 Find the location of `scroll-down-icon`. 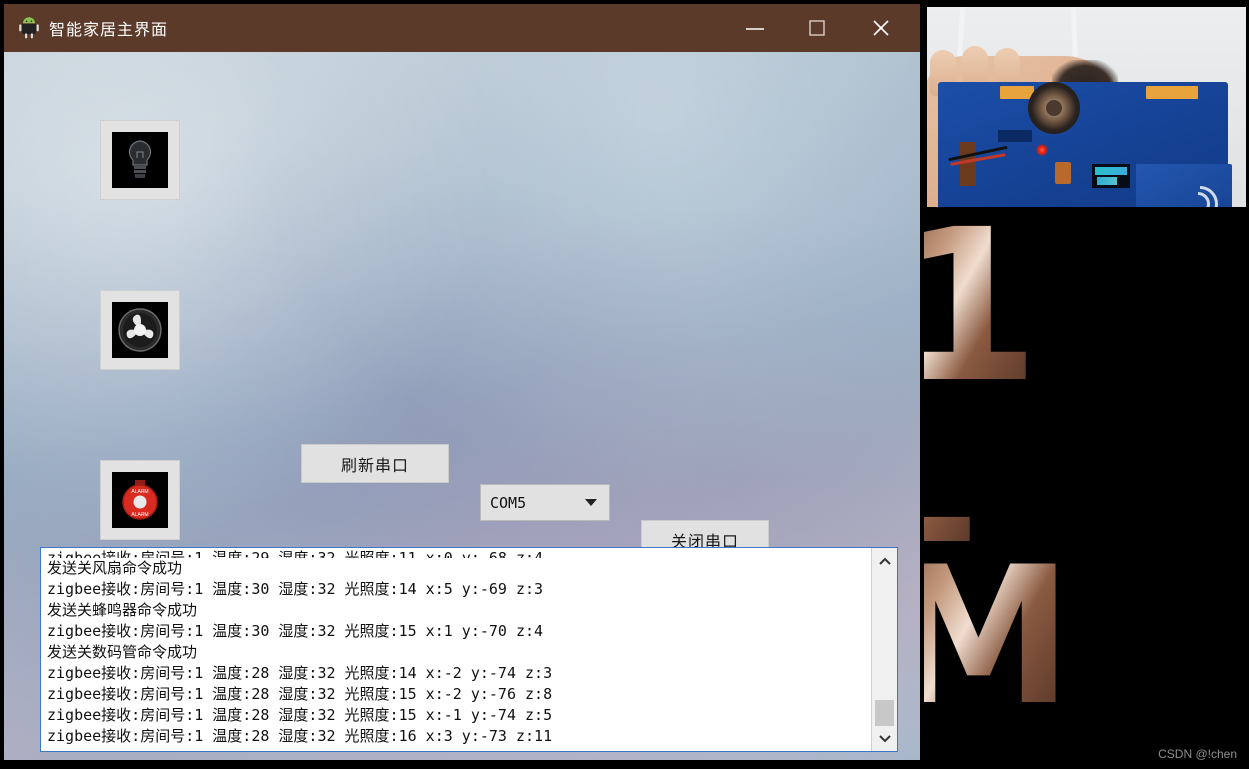

scroll-down-icon is located at coordinates (884, 738).